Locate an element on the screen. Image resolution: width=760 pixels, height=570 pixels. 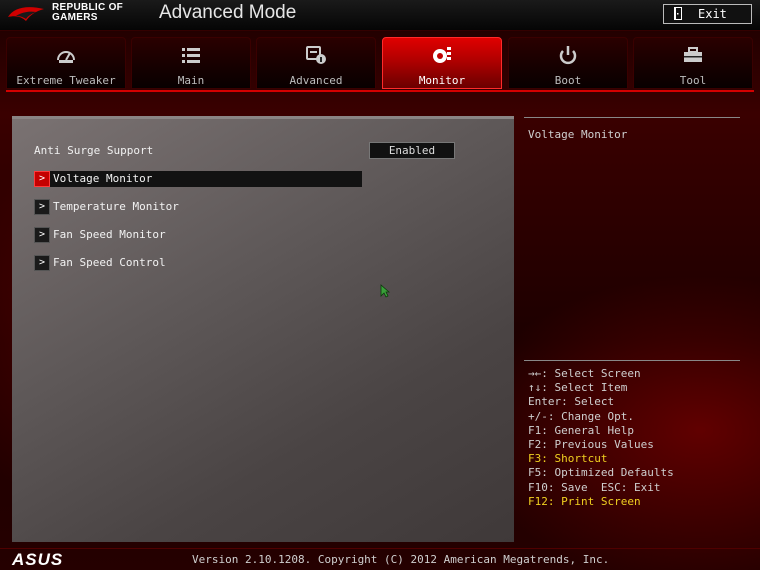
submenu-fan-speed-control: > Fan Speed Control is located at coordinates (198, 263).